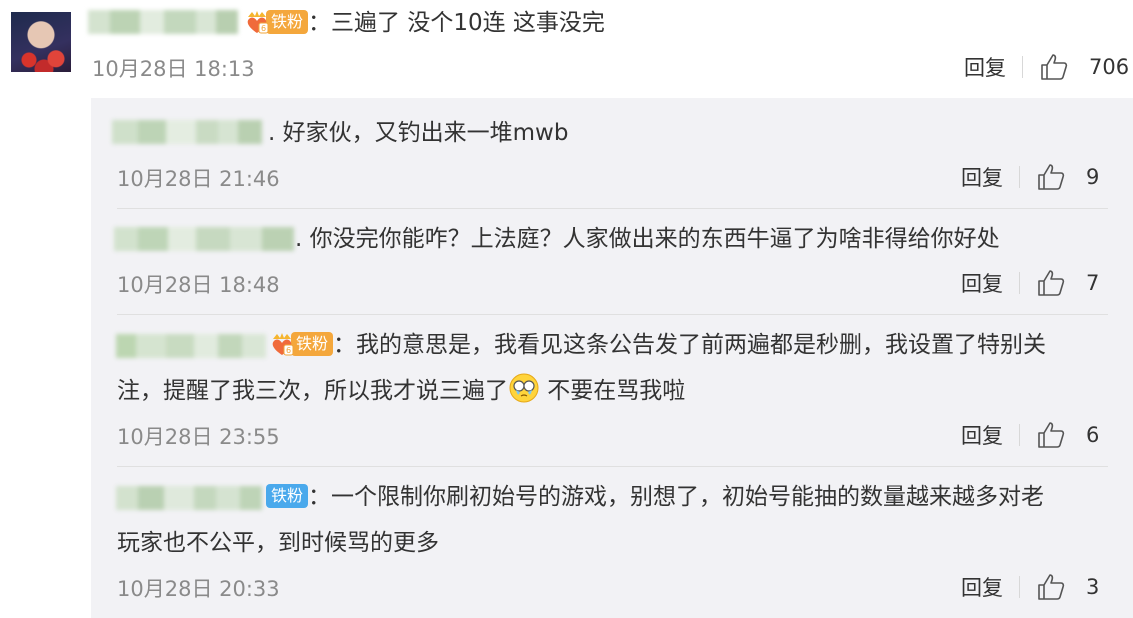 This screenshot has height=618, width=1133. Describe the element at coordinates (1093, 283) in the screenshot. I see `like-count: 7` at that location.